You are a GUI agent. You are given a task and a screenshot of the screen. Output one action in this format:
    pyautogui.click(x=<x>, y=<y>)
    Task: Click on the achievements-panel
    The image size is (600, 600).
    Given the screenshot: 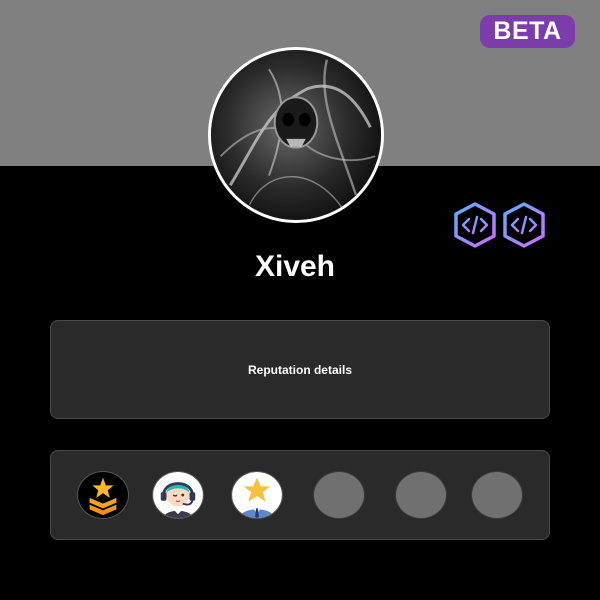 What is the action you would take?
    pyautogui.click(x=300, y=495)
    